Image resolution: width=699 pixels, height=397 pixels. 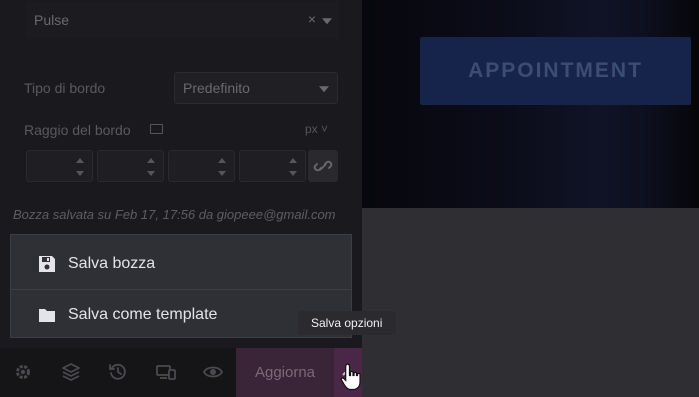 I want to click on gear-icon, so click(x=23, y=372).